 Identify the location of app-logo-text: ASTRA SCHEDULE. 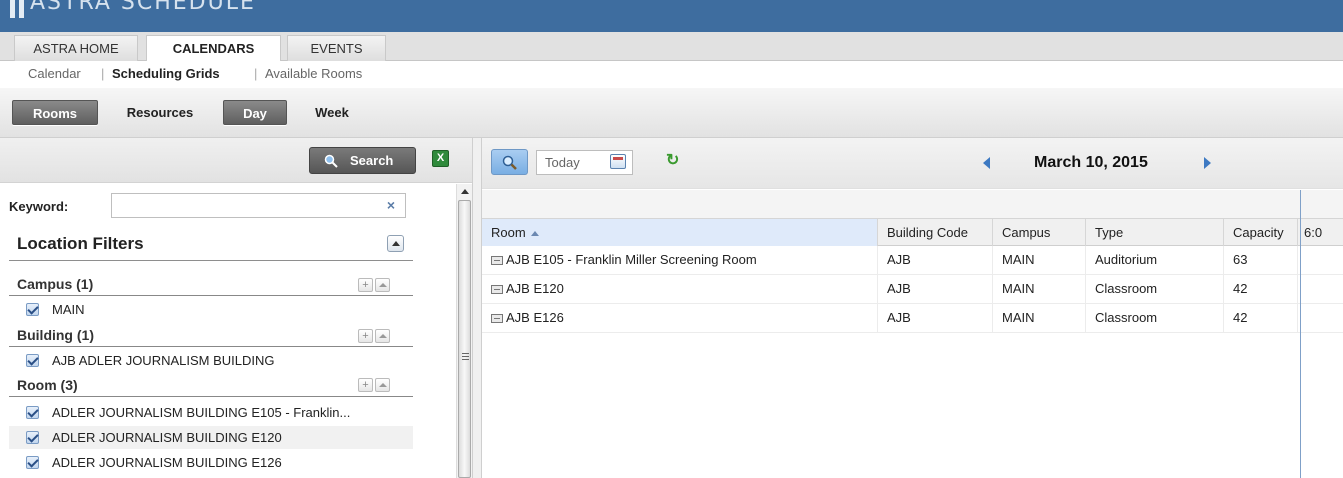
(143, 7).